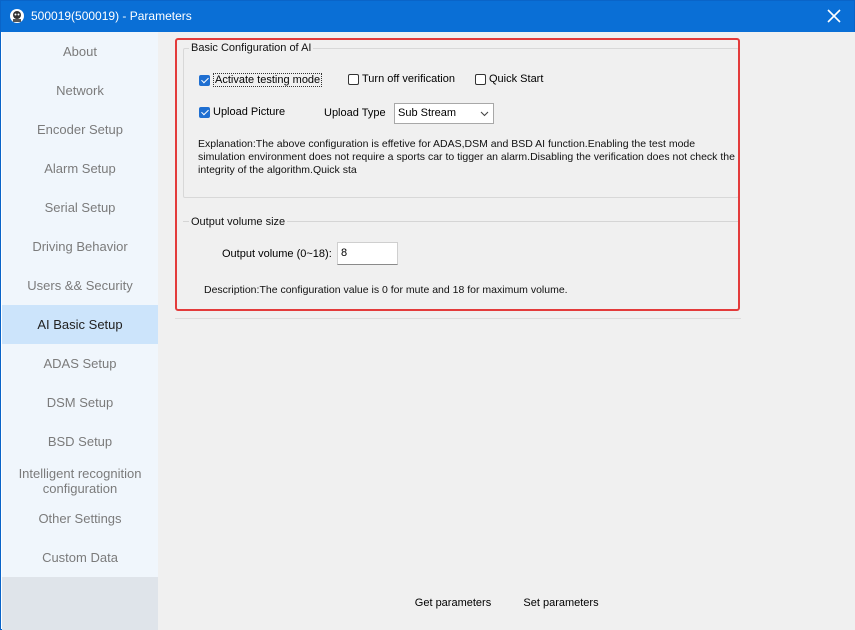  I want to click on sidebar-footer, so click(80, 603).